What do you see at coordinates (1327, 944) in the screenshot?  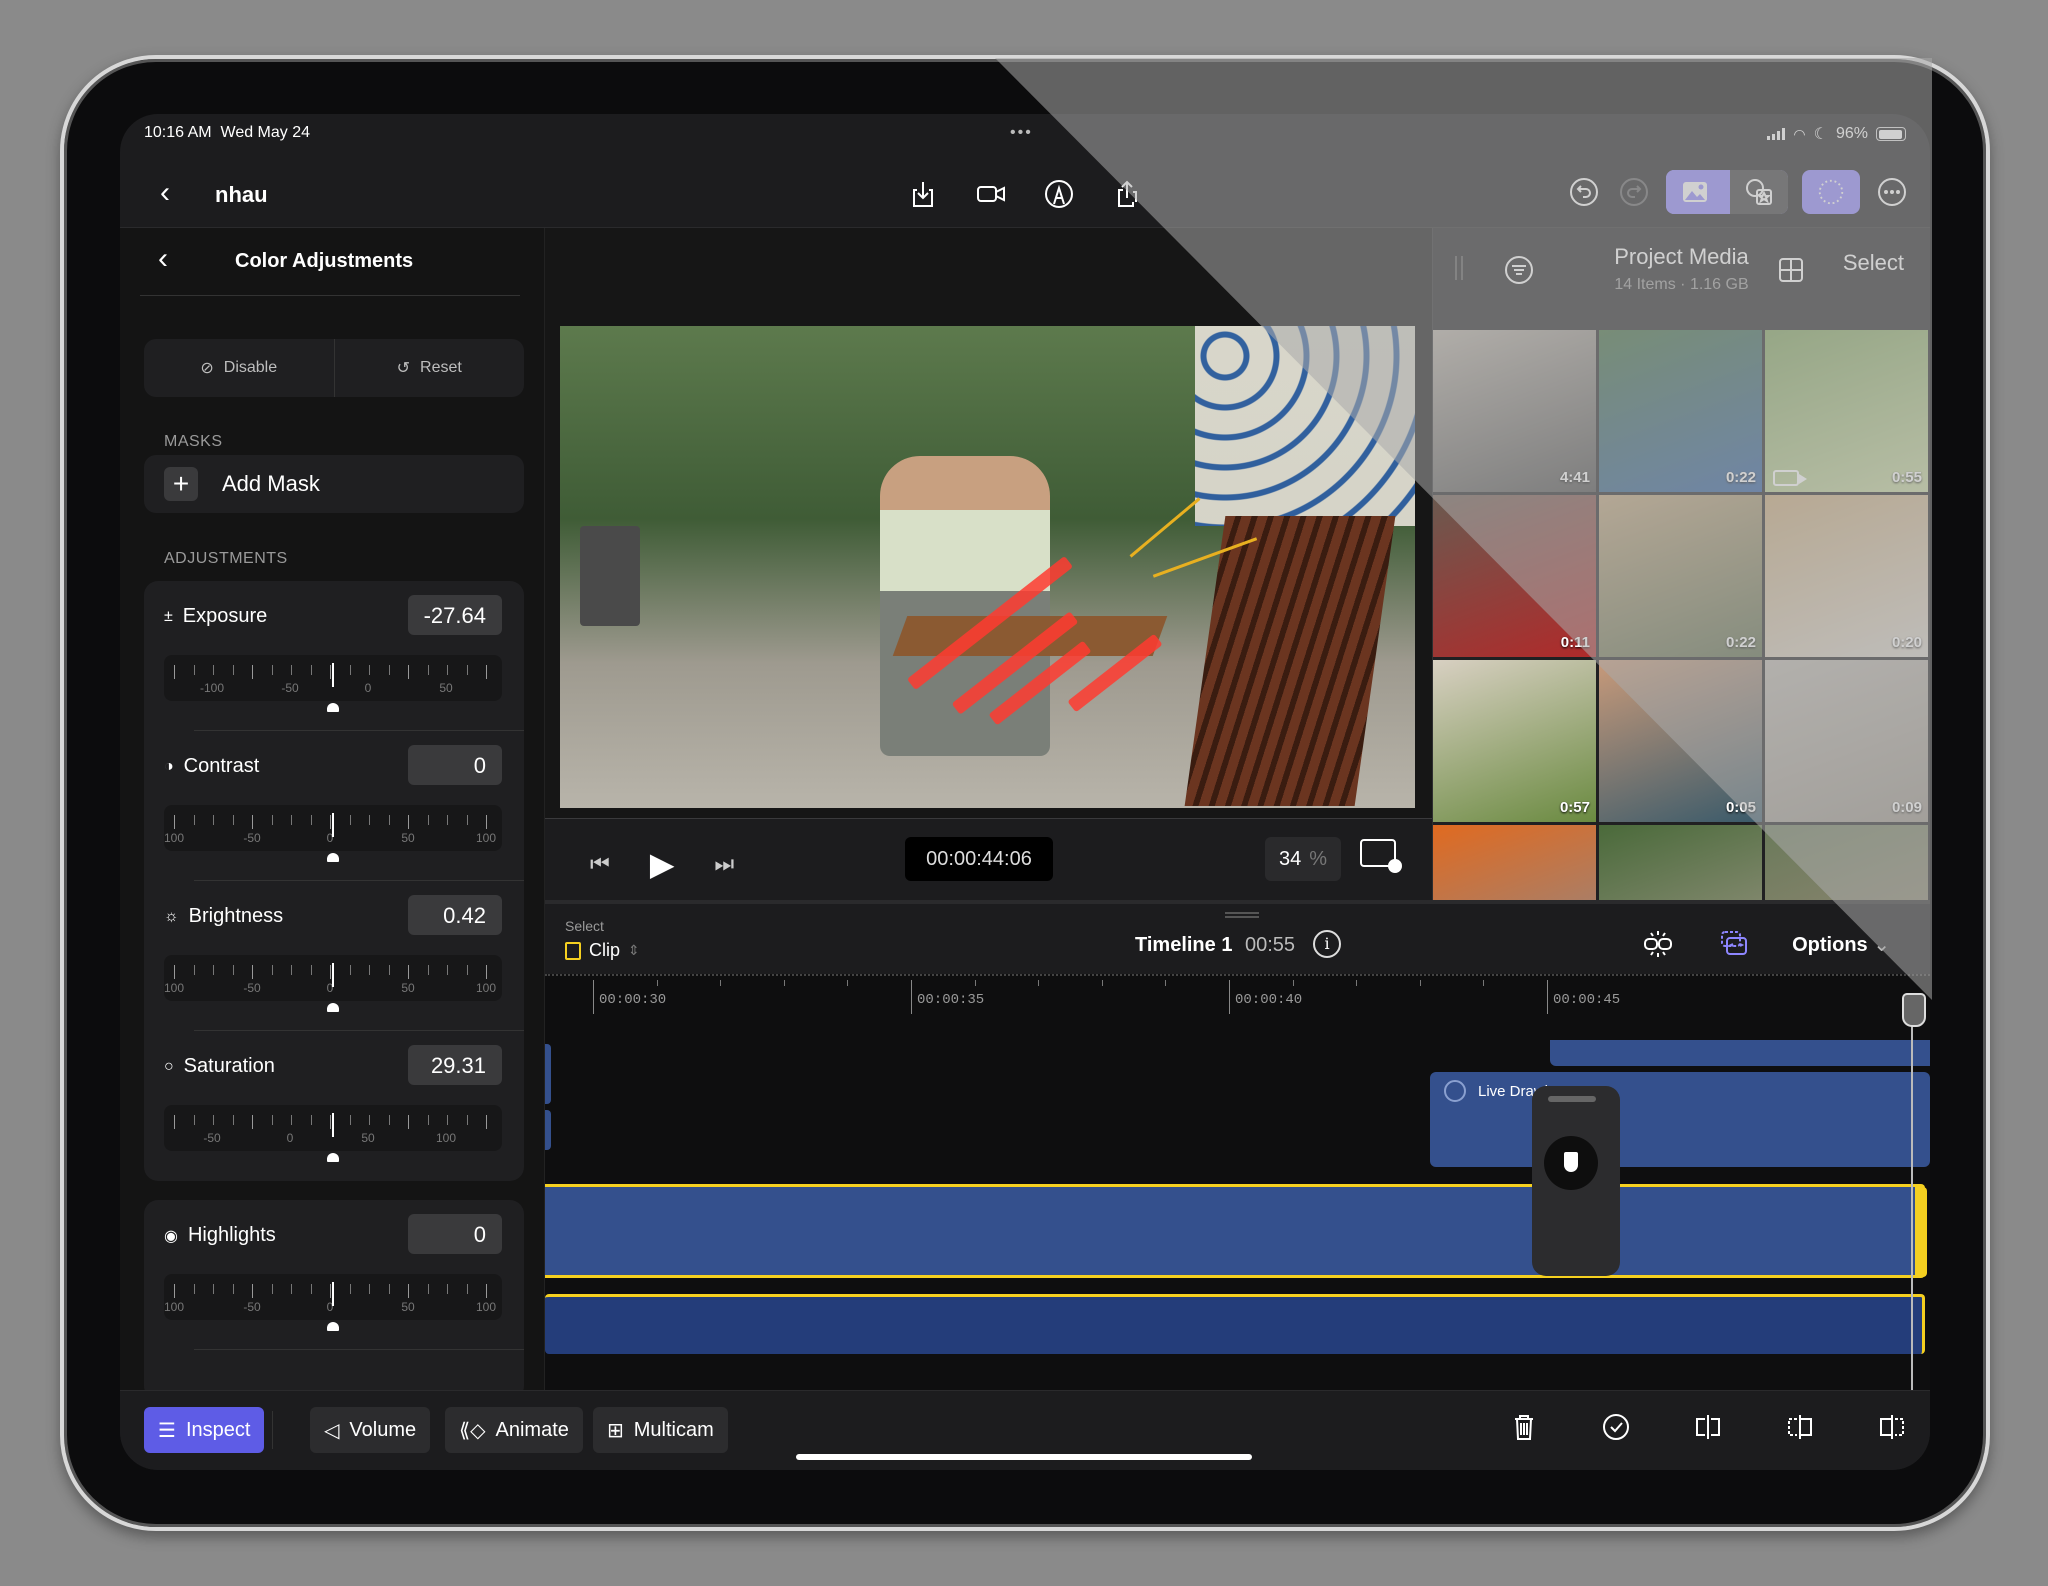 I see `info-icon: i` at bounding box center [1327, 944].